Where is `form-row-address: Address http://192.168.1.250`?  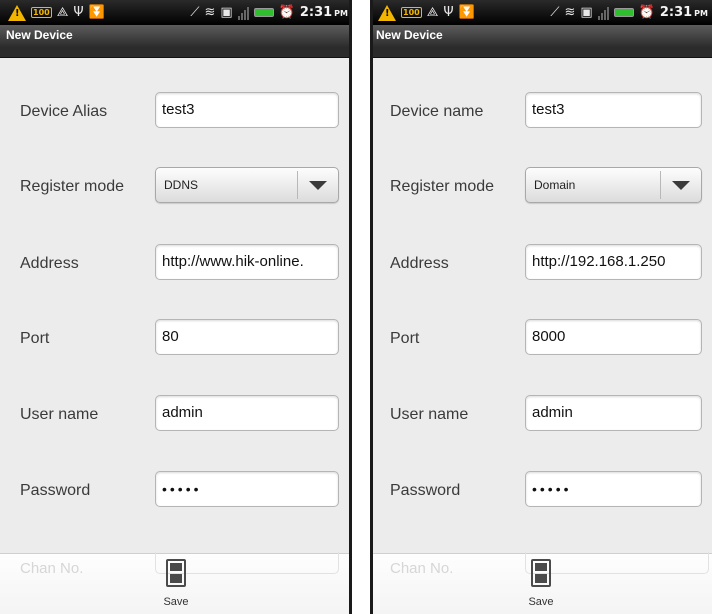 form-row-address: Address http://192.168.1.250 is located at coordinates (541, 264).